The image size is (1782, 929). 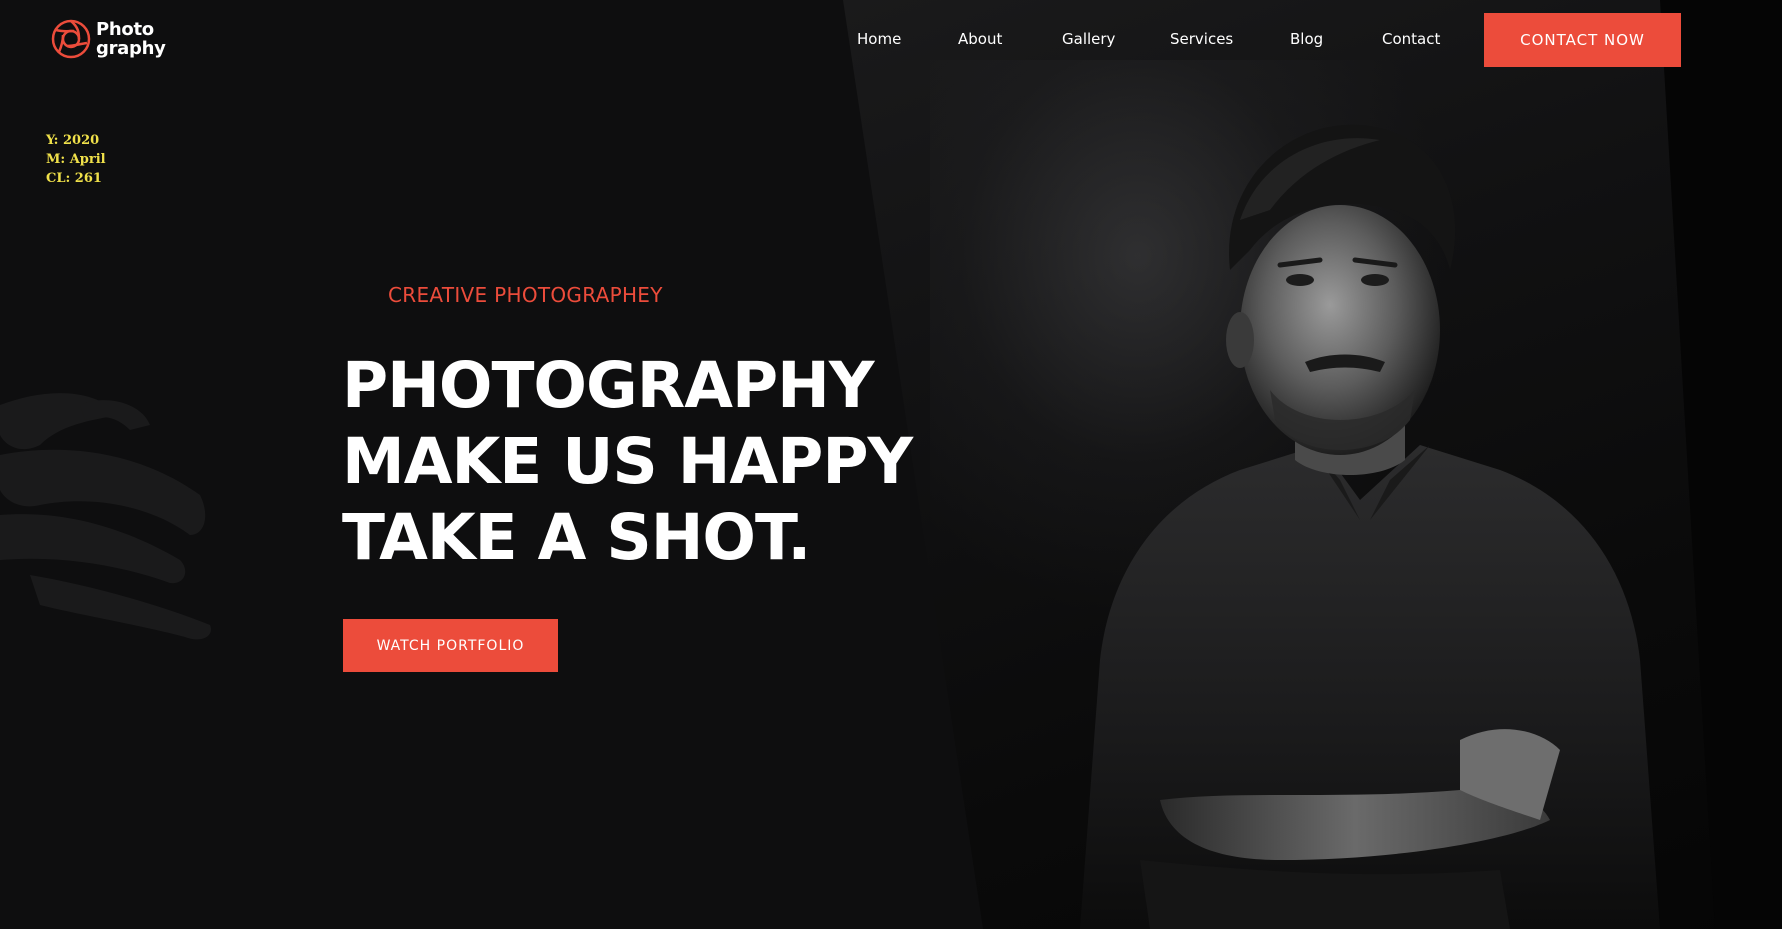 What do you see at coordinates (131, 48) in the screenshot?
I see `brand-line-2: graphy` at bounding box center [131, 48].